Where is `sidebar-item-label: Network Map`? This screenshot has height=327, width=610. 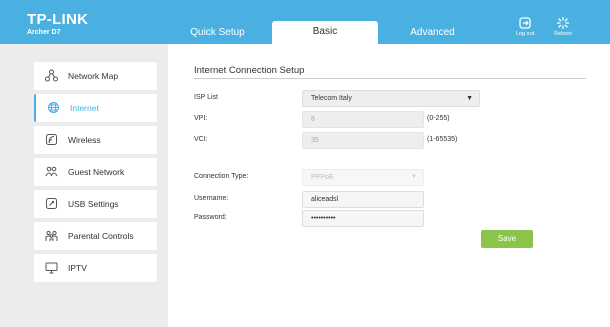 sidebar-item-label: Network Map is located at coordinates (93, 76).